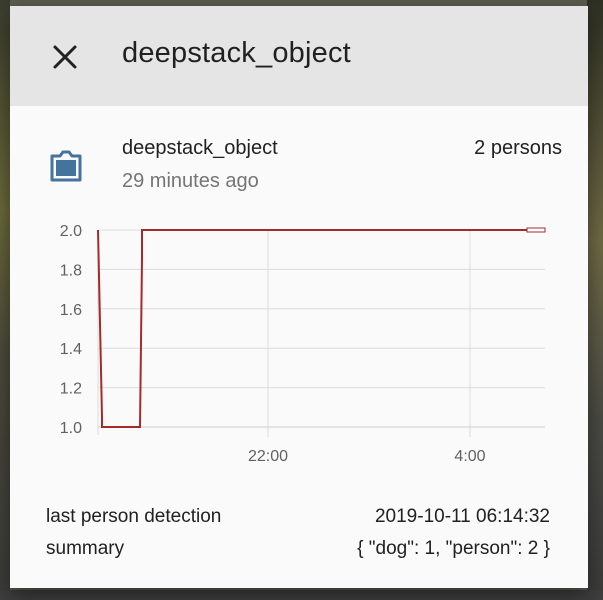 Image resolution: width=603 pixels, height=600 pixels. I want to click on close-icon, so click(65, 57).